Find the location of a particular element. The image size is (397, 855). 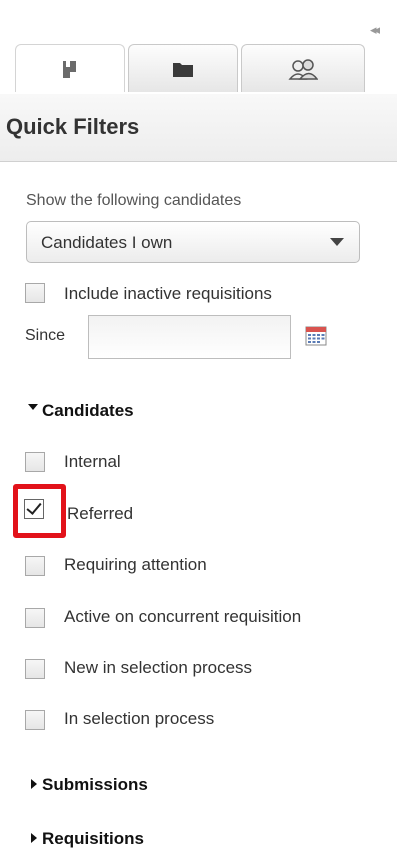

include-inactive-checkbox is located at coordinates (35, 293).